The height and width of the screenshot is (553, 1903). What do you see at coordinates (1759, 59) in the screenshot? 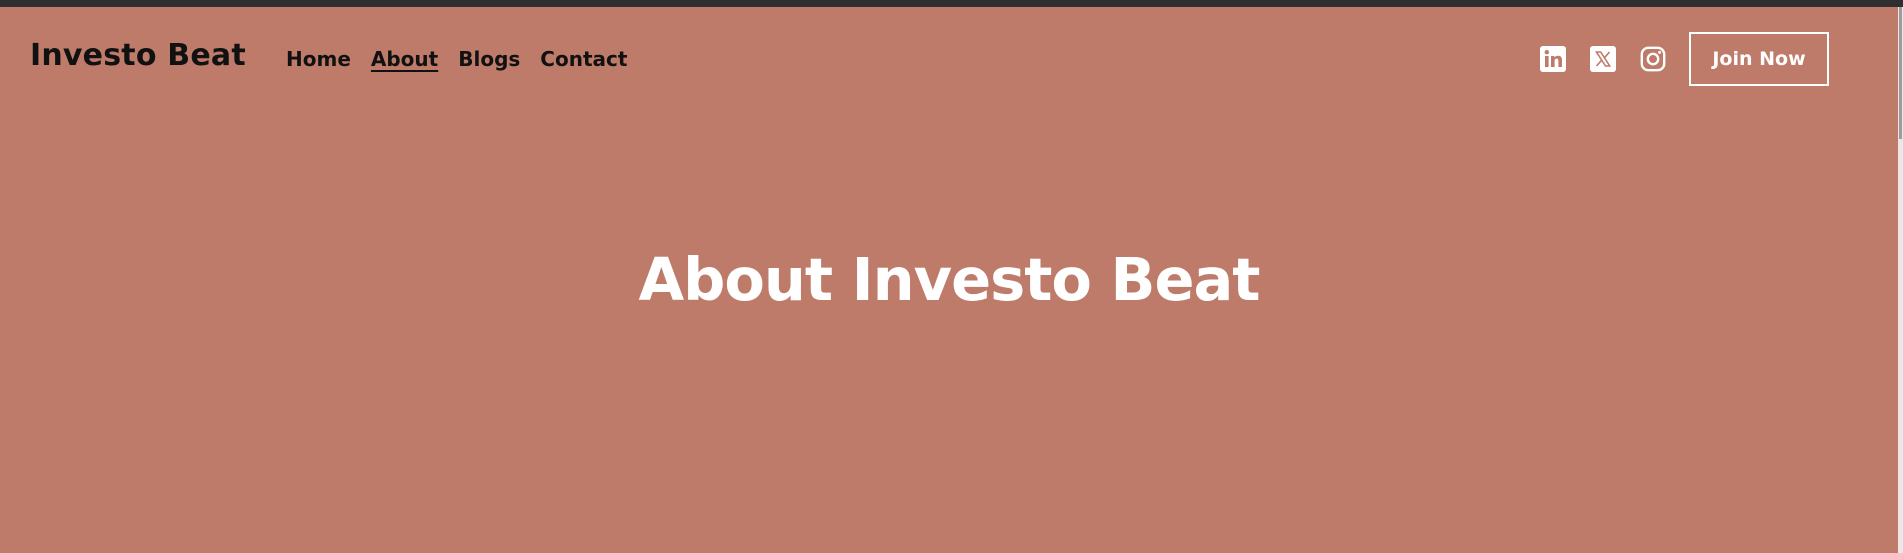
I see `join-now-button: Join Now` at bounding box center [1759, 59].